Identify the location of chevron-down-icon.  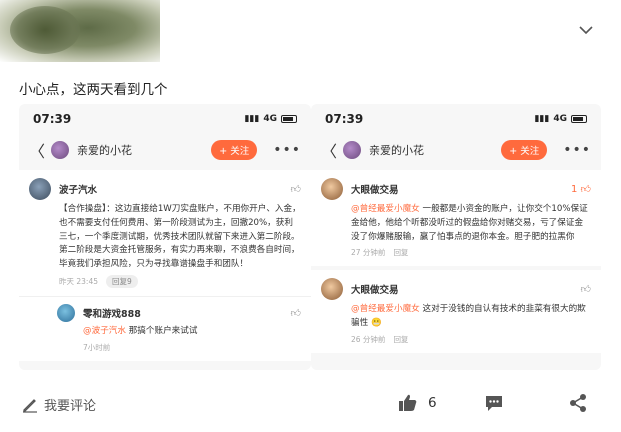
(586, 29).